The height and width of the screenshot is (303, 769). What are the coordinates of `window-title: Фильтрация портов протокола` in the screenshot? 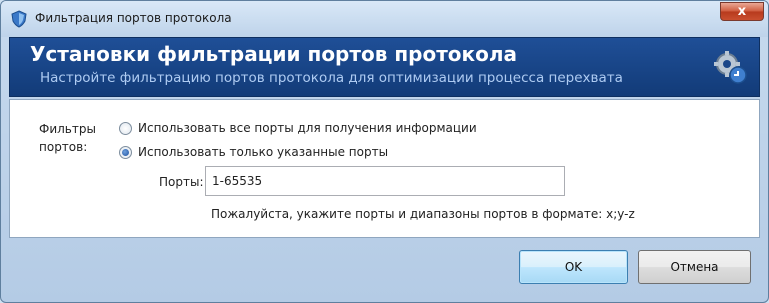 It's located at (133, 18).